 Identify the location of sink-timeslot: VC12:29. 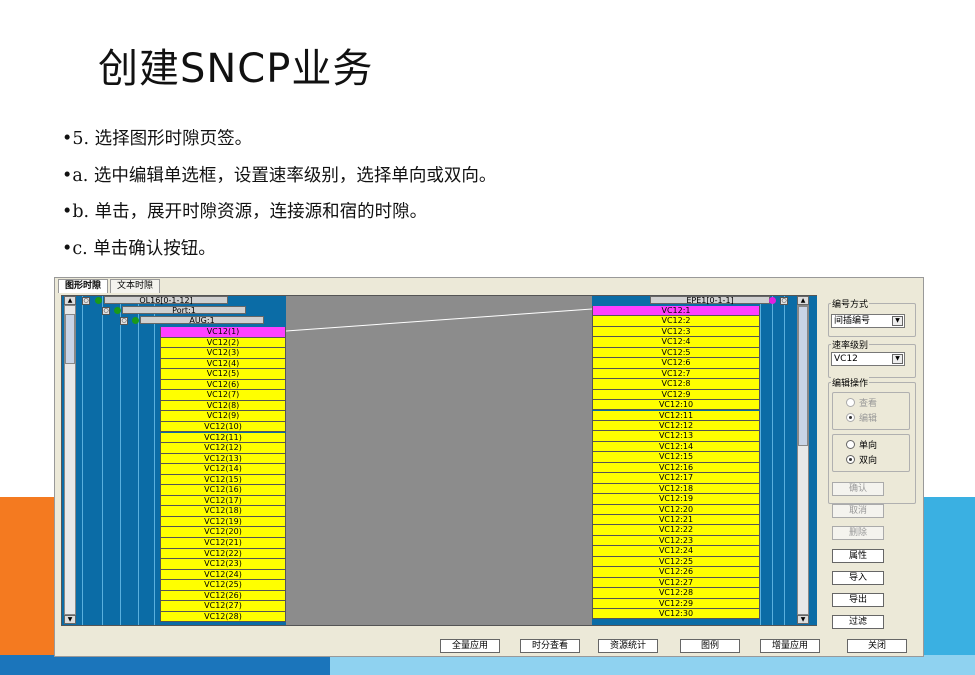
(676, 604).